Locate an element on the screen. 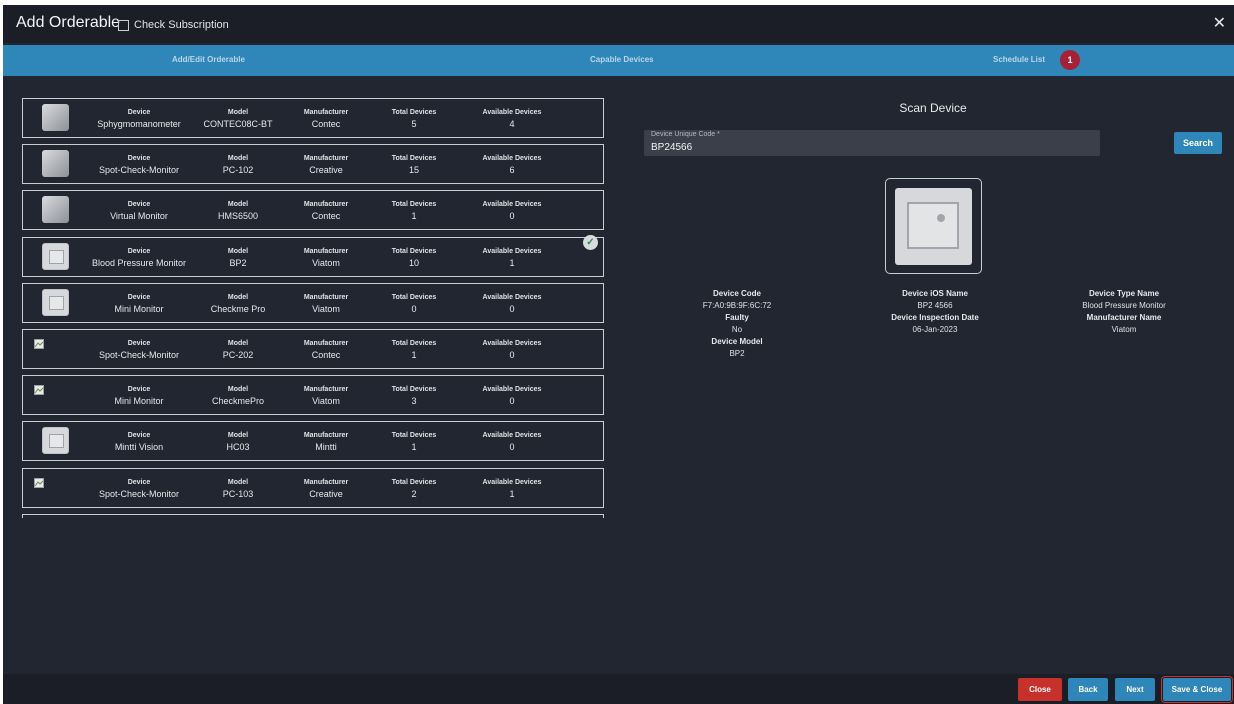 The width and height of the screenshot is (1234, 704). device-card is located at coordinates (313, 516).